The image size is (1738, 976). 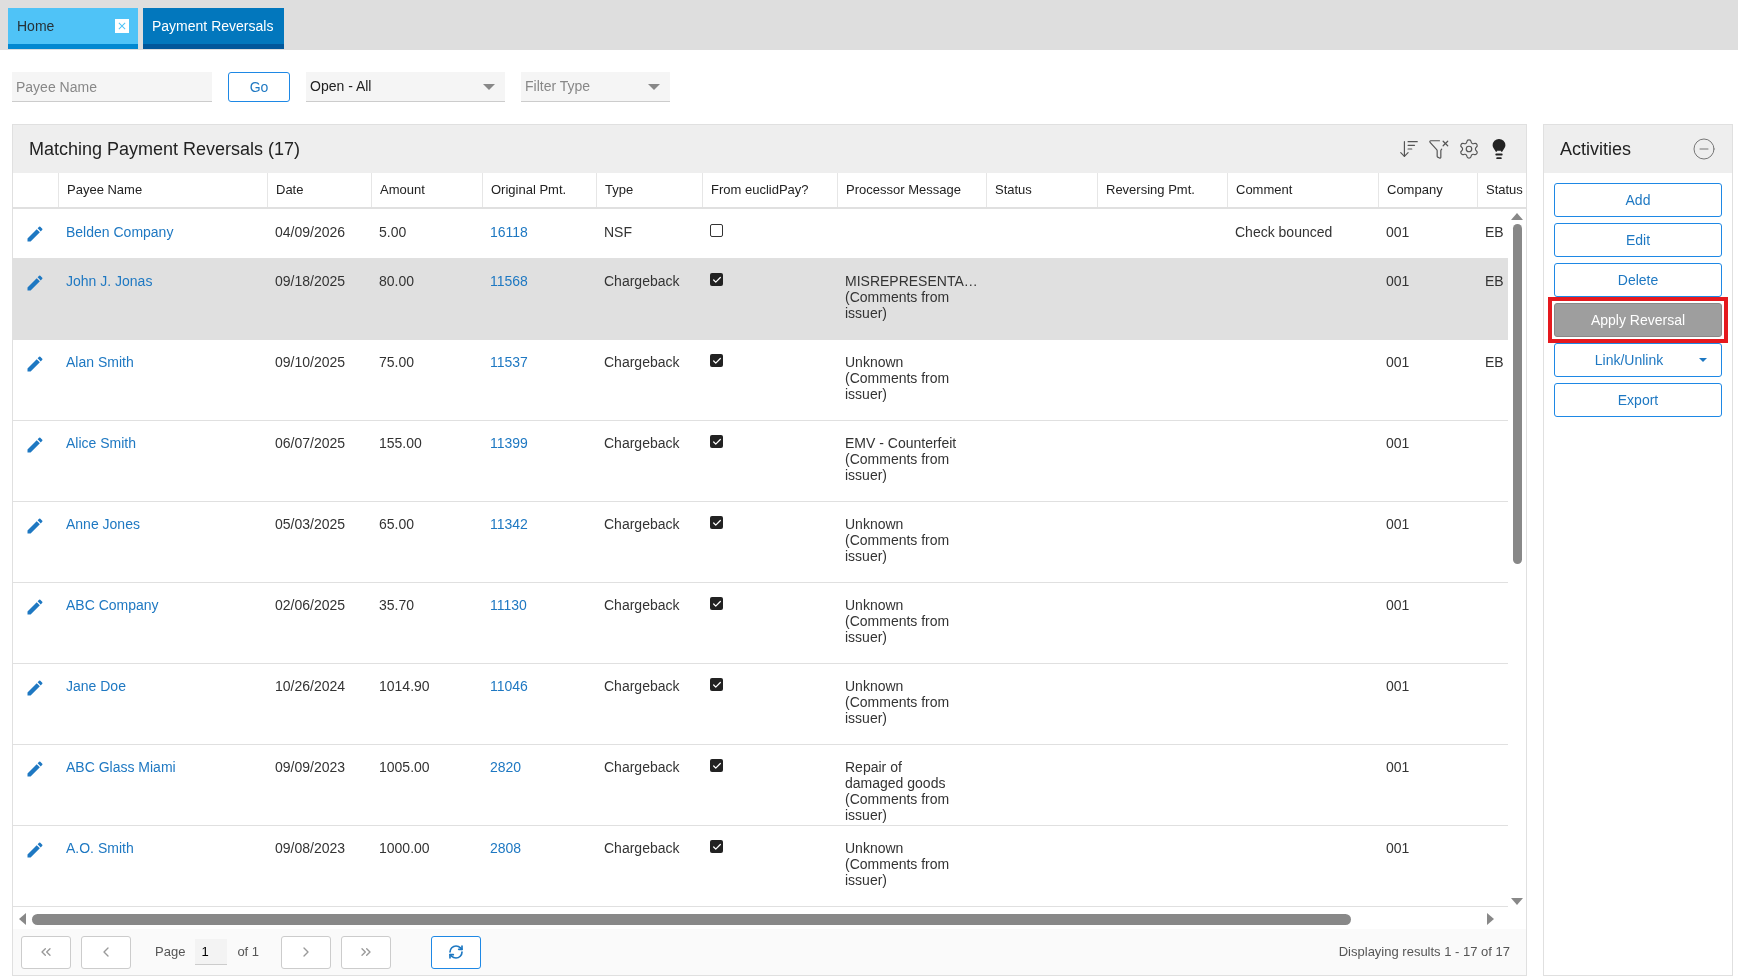 I want to click on table-link: 11537, so click(x=509, y=362).